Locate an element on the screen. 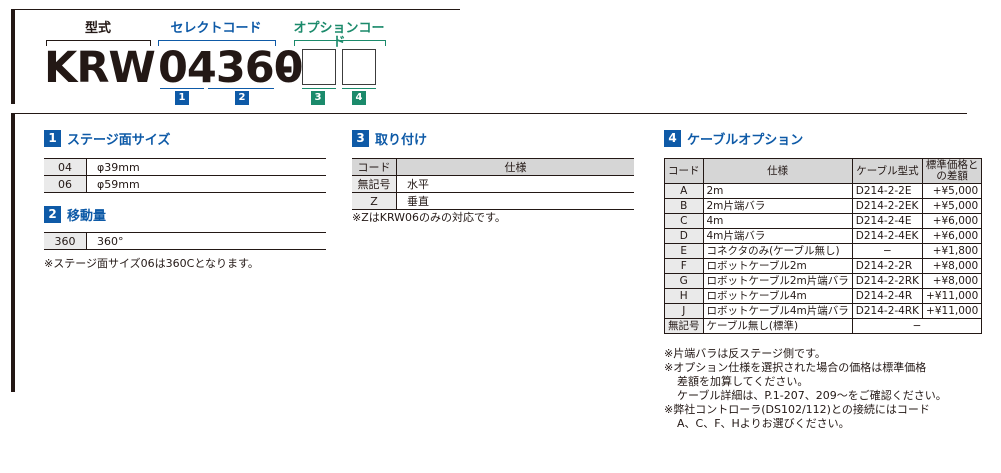 This screenshot has width=1001, height=473. cell-spec: コネクタのみ(ケーブル無し) is located at coordinates (777, 251).